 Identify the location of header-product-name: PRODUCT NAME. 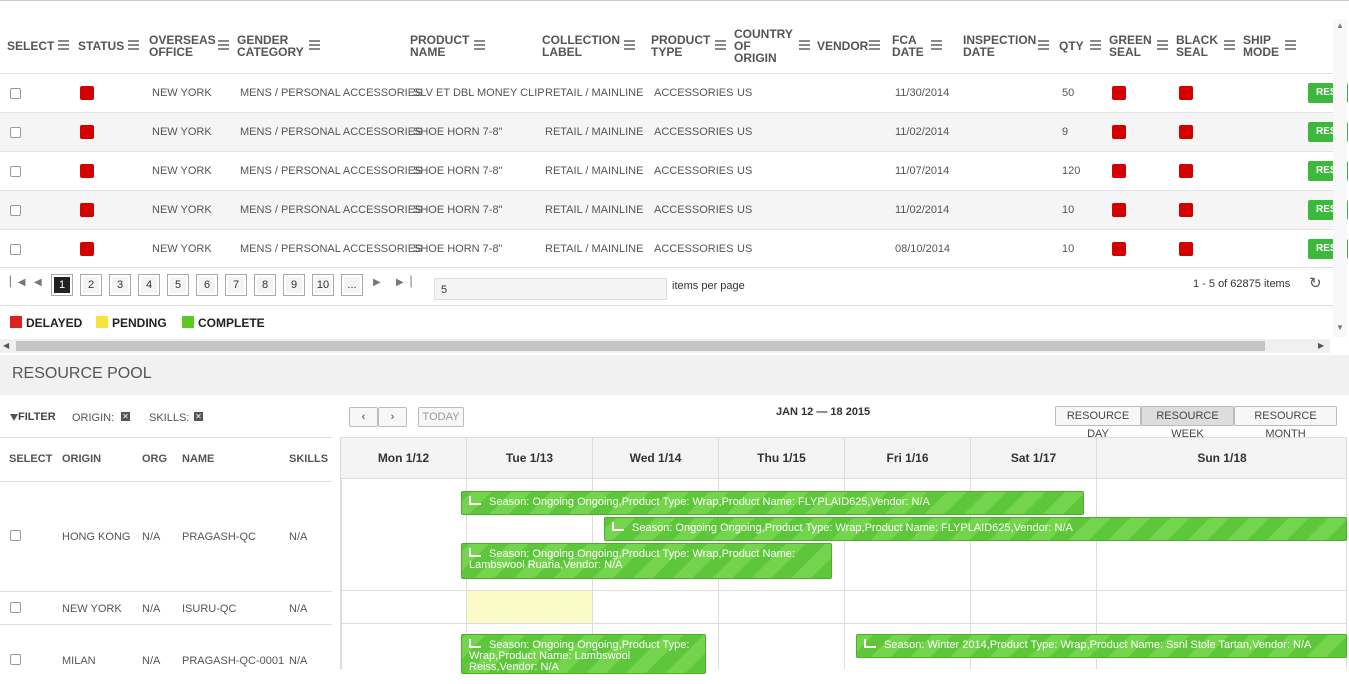
(440, 46).